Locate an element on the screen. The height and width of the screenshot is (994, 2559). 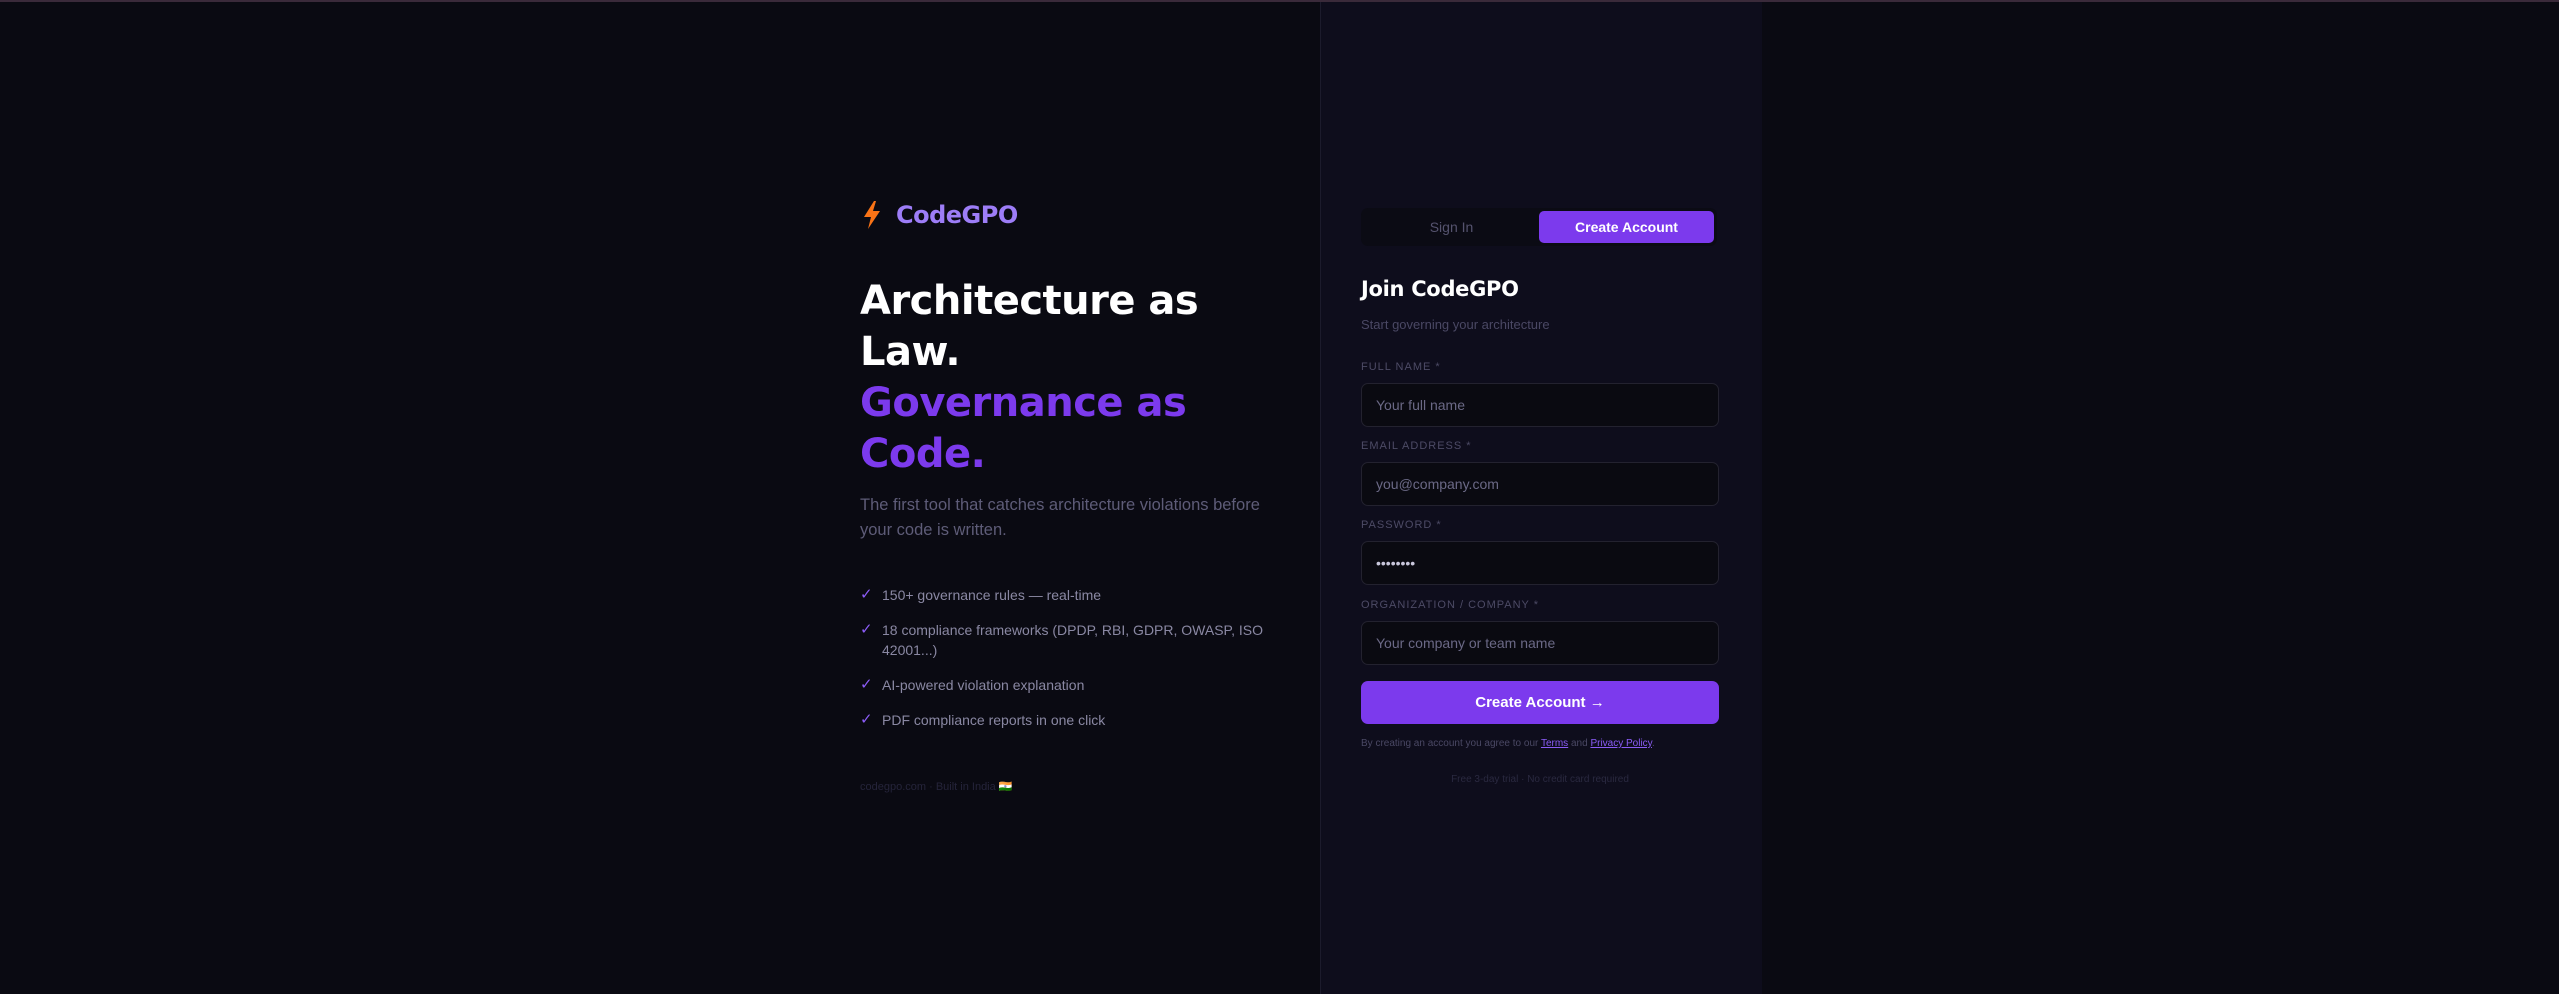
legal-suffix: . is located at coordinates (1653, 743).